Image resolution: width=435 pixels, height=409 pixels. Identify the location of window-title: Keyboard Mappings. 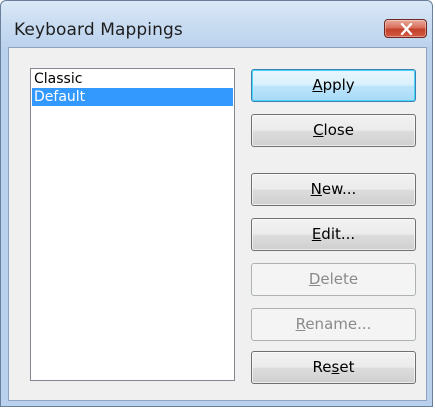
(98, 30).